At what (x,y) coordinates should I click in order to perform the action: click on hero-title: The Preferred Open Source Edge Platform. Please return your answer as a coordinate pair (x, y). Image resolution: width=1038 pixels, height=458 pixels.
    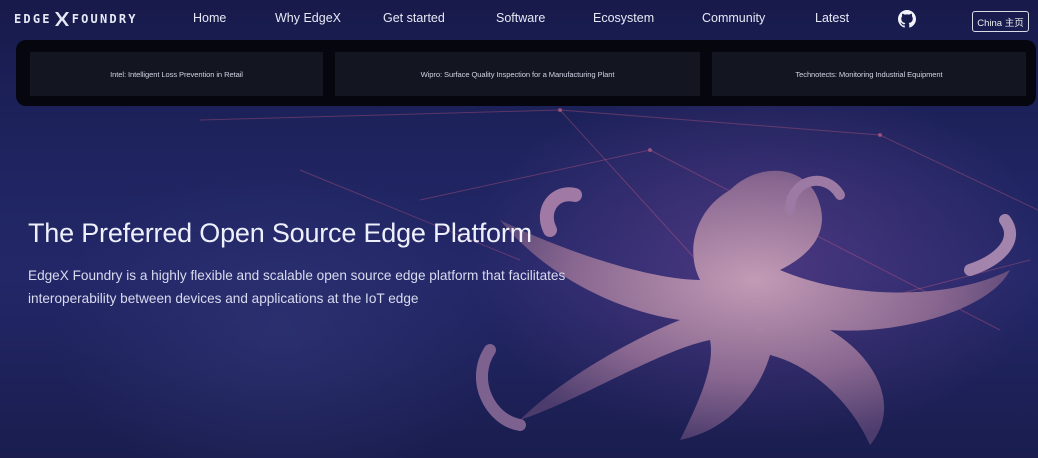
    Looking at the image, I should click on (280, 233).